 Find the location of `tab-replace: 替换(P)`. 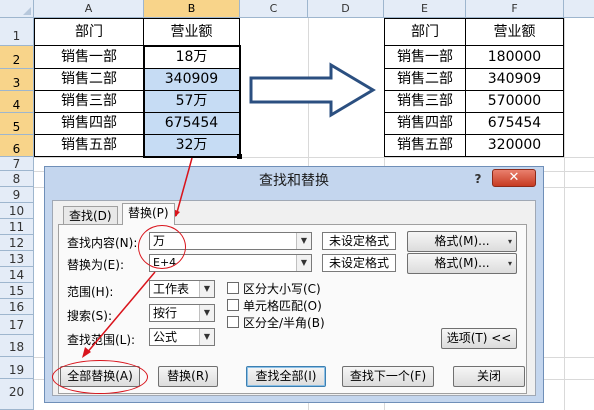

tab-replace: 替换(P) is located at coordinates (148, 214).